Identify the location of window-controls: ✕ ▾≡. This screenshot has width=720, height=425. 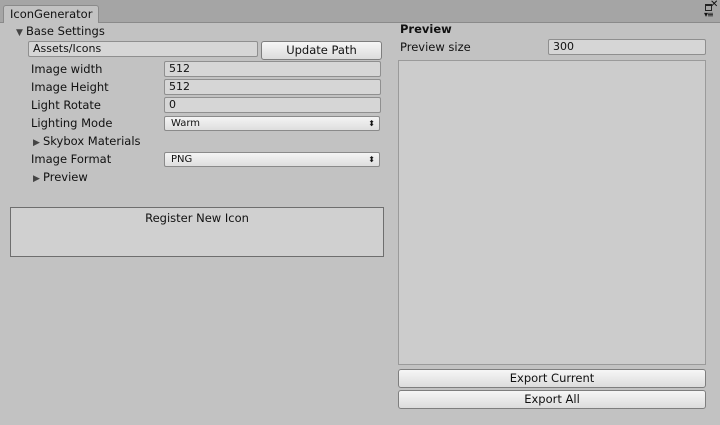
(709, 10).